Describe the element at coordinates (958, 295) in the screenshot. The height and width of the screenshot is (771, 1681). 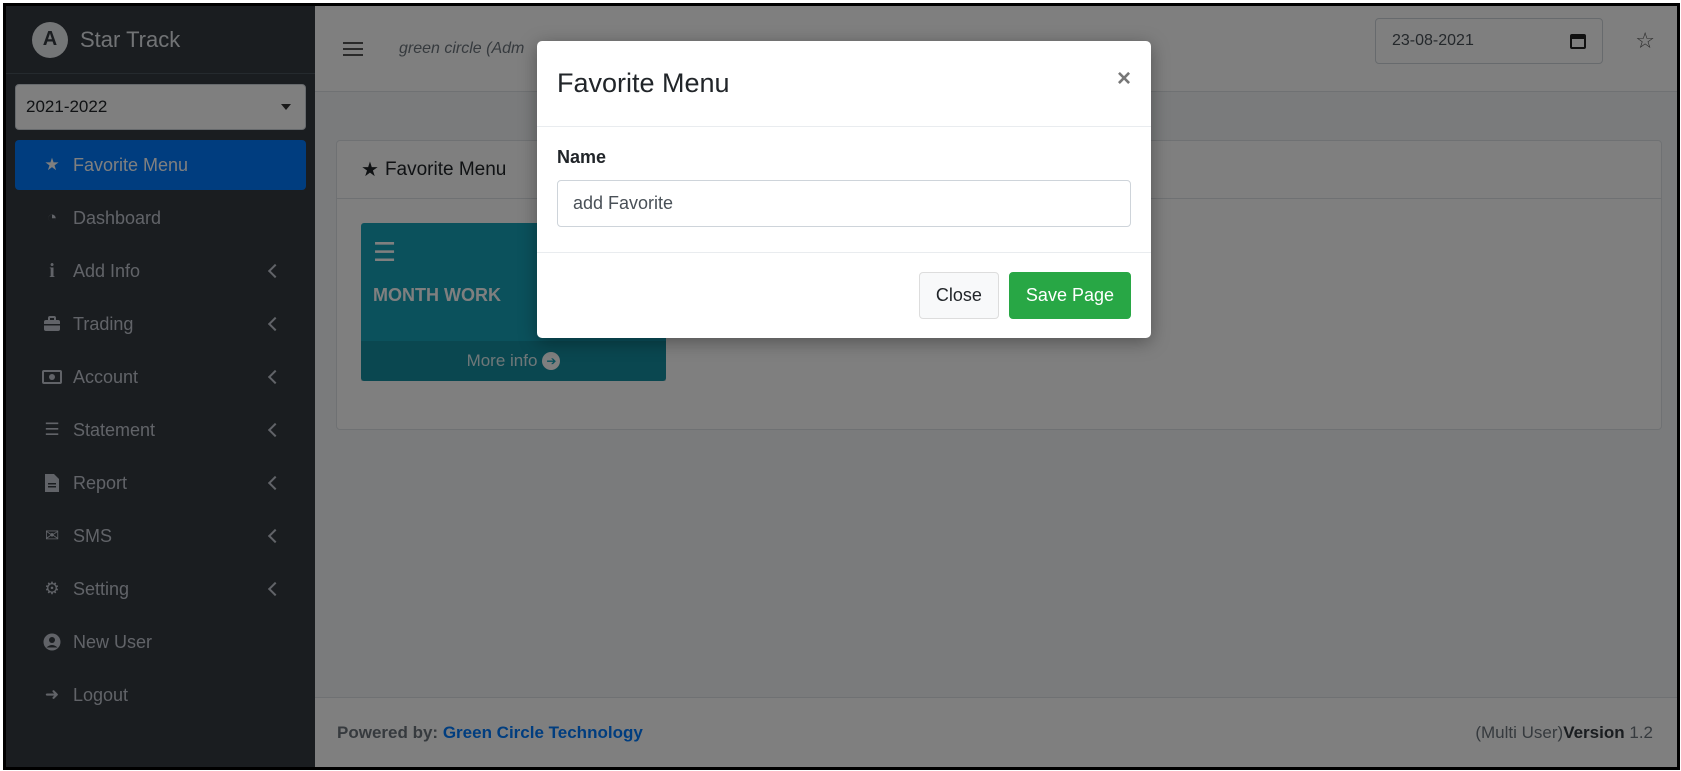
I see `close-button: Close` at that location.